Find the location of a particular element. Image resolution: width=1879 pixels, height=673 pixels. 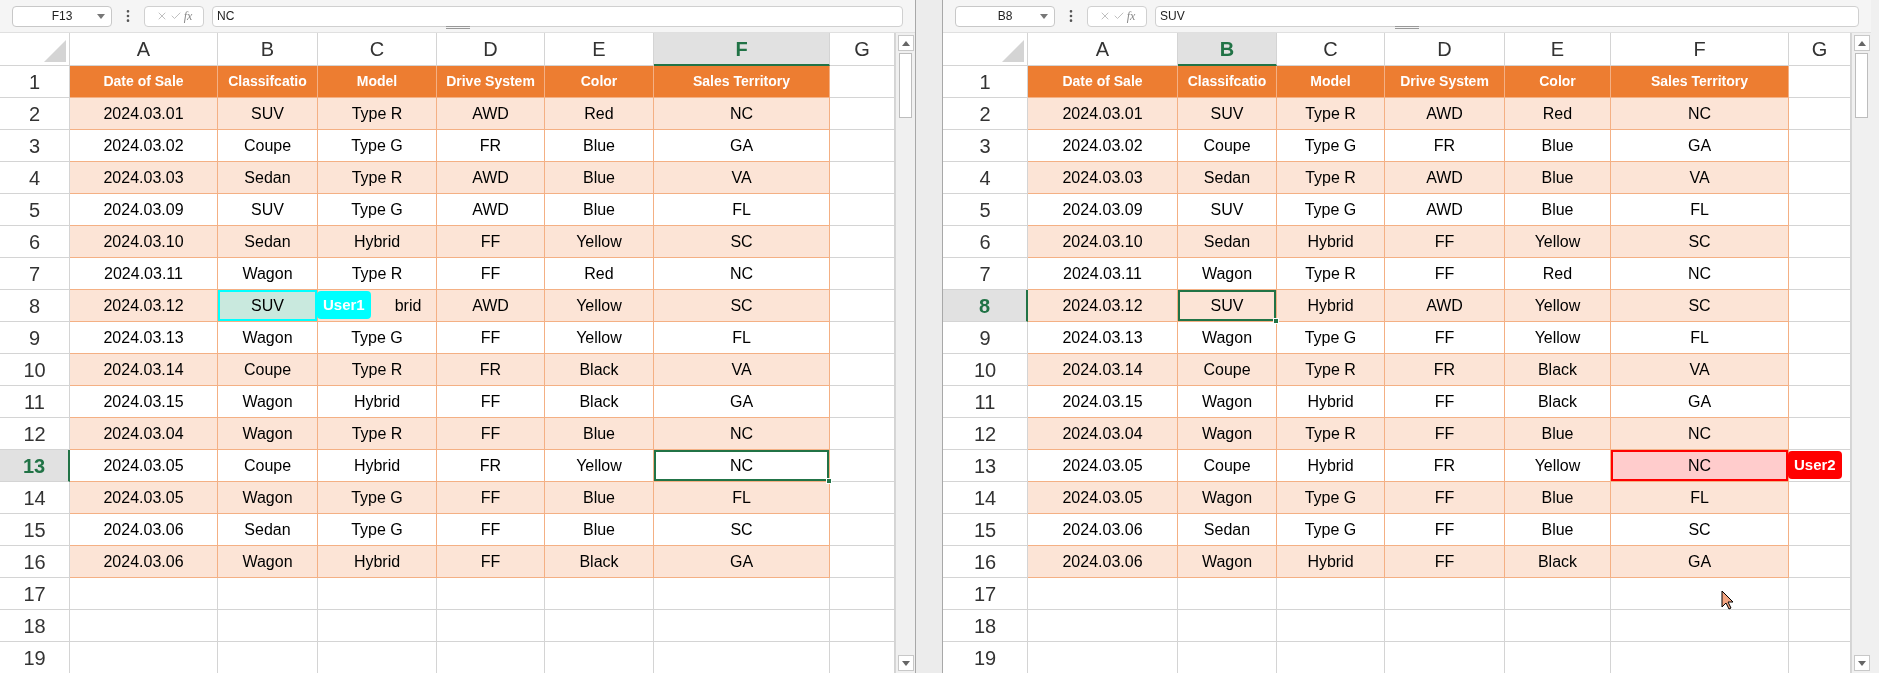

table-cell: brid is located at coordinates (408, 305).